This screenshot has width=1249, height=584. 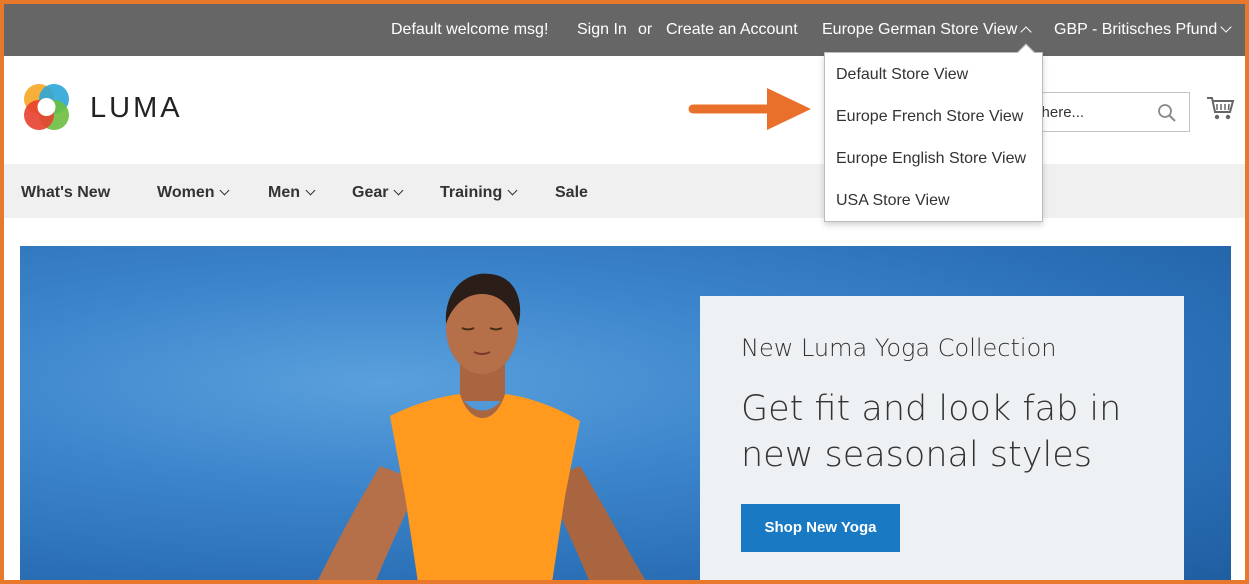 What do you see at coordinates (931, 159) in the screenshot?
I see `store-option-europe-english: Europe English Store View` at bounding box center [931, 159].